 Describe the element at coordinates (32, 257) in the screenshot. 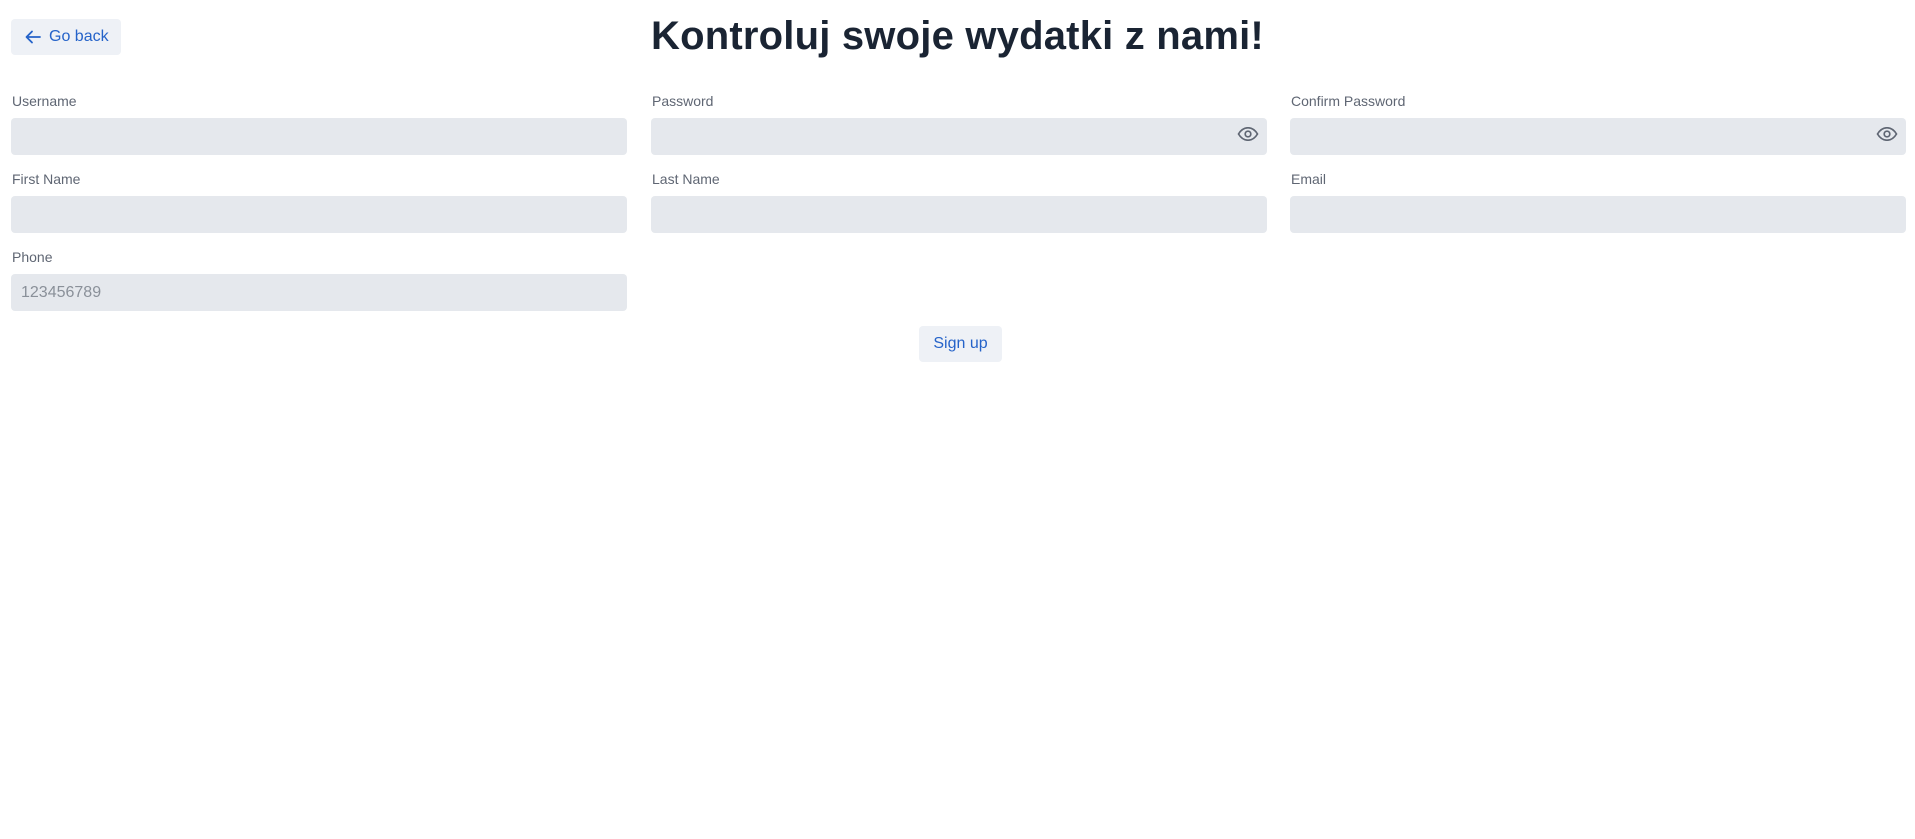

I see `phone-label: Phone` at that location.